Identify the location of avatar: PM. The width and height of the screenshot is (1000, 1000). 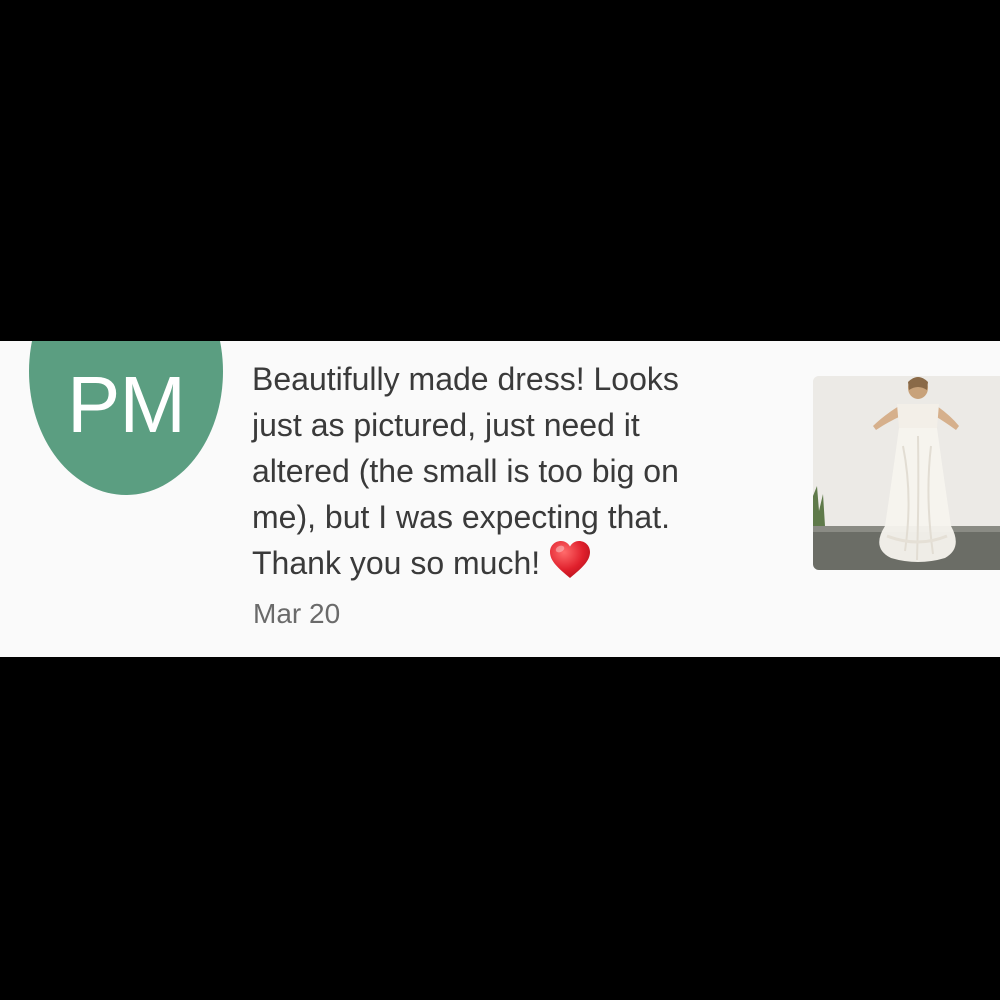
(126, 418).